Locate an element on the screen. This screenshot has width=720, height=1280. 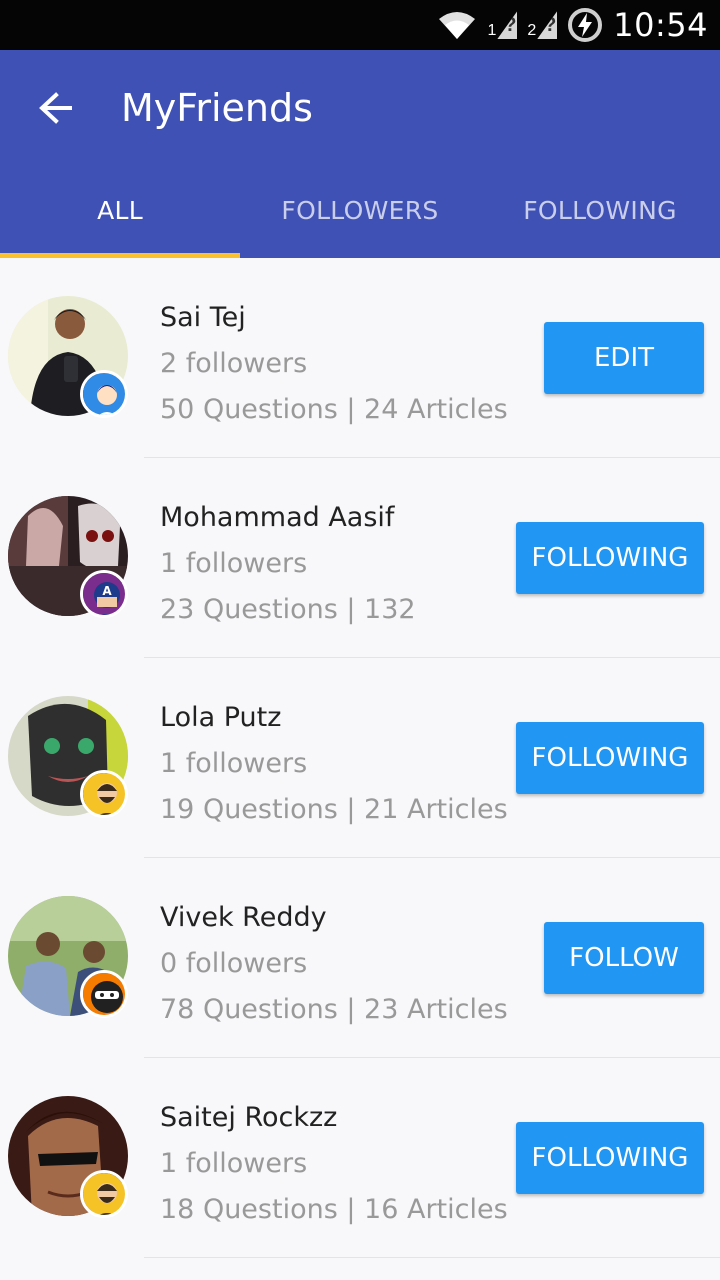
content-stats: 23 Questions | 132 is located at coordinates (288, 609).